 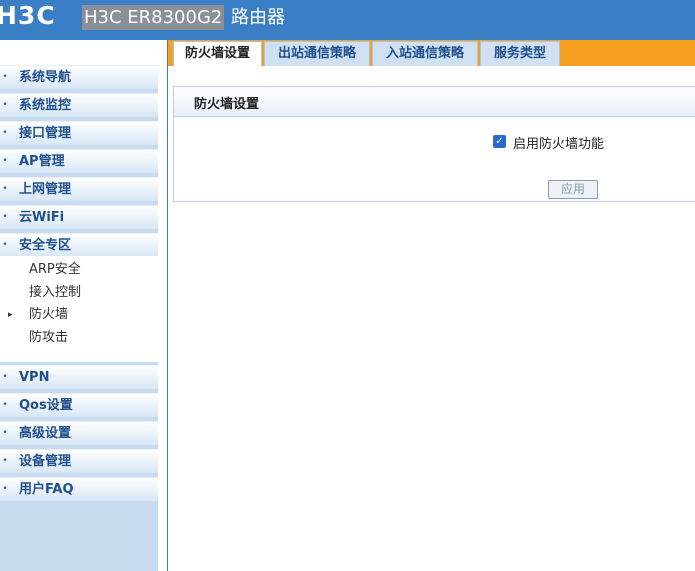 What do you see at coordinates (48, 338) in the screenshot?
I see `submenu-item-anti-attack: 防攻击` at bounding box center [48, 338].